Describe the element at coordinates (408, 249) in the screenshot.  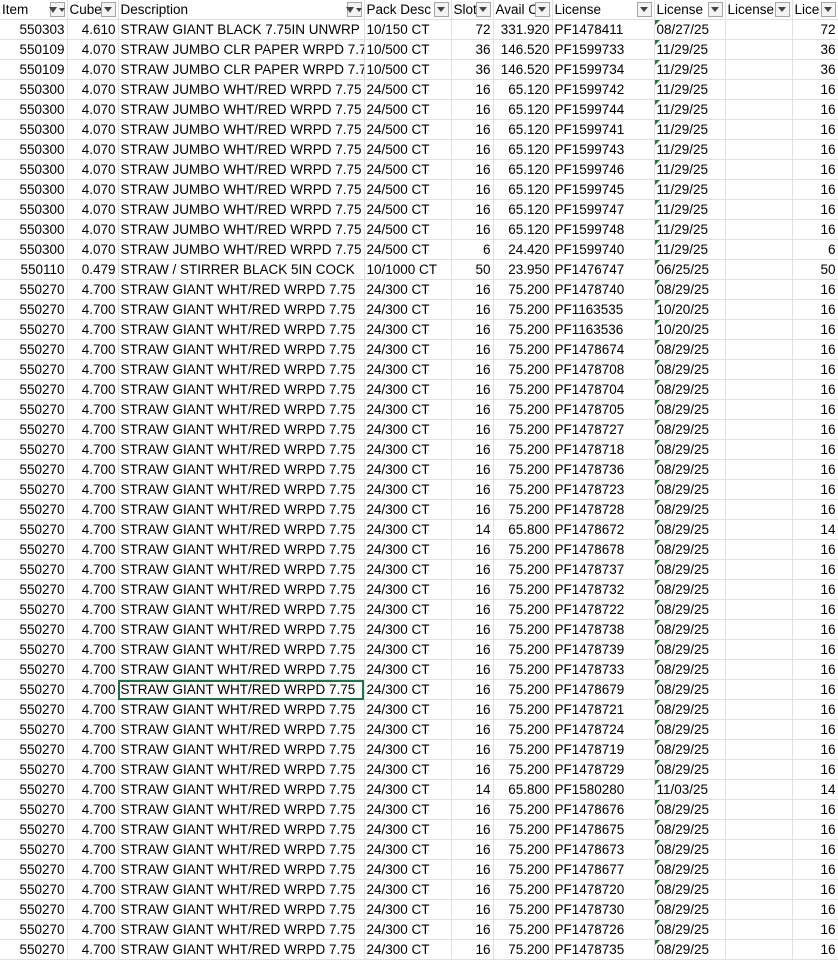
I see `cell-pack-desc: 24/500 CT` at that location.